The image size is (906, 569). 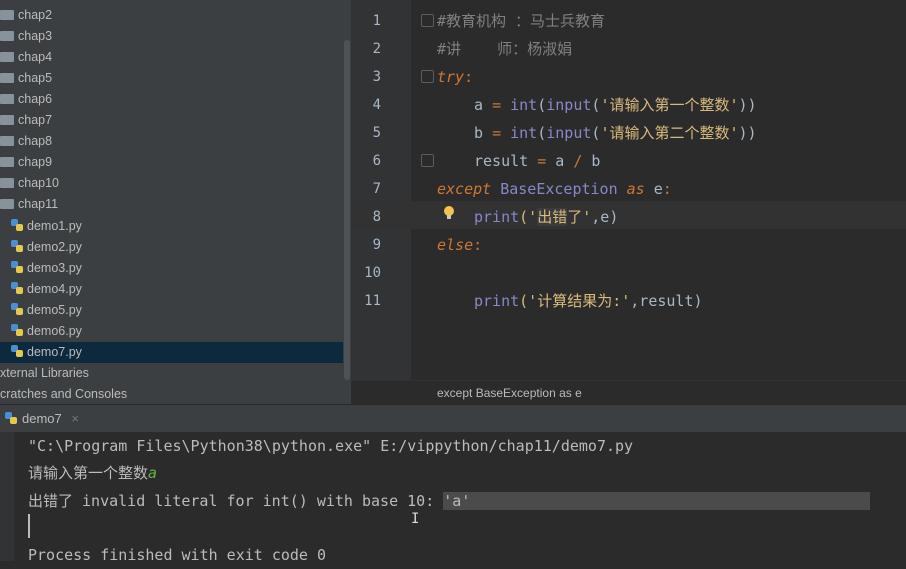 What do you see at coordinates (46, 247) in the screenshot?
I see `tree-file-demo2: demo2.py` at bounding box center [46, 247].